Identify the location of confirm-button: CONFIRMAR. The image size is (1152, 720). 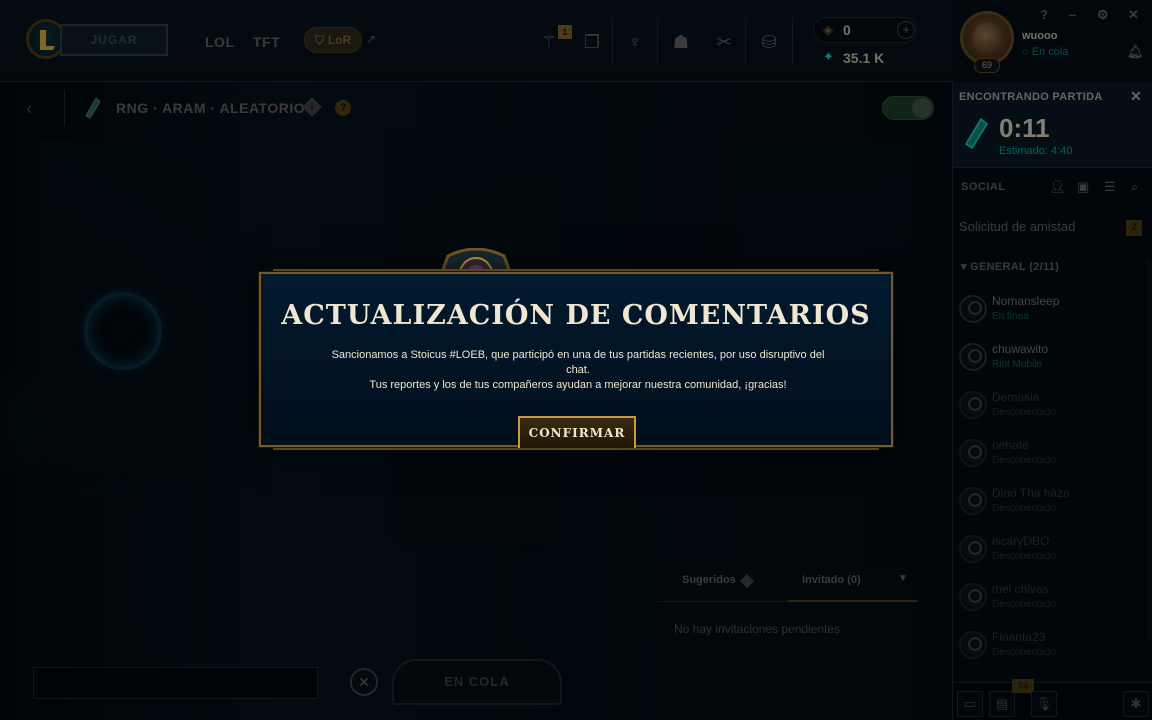
(577, 433).